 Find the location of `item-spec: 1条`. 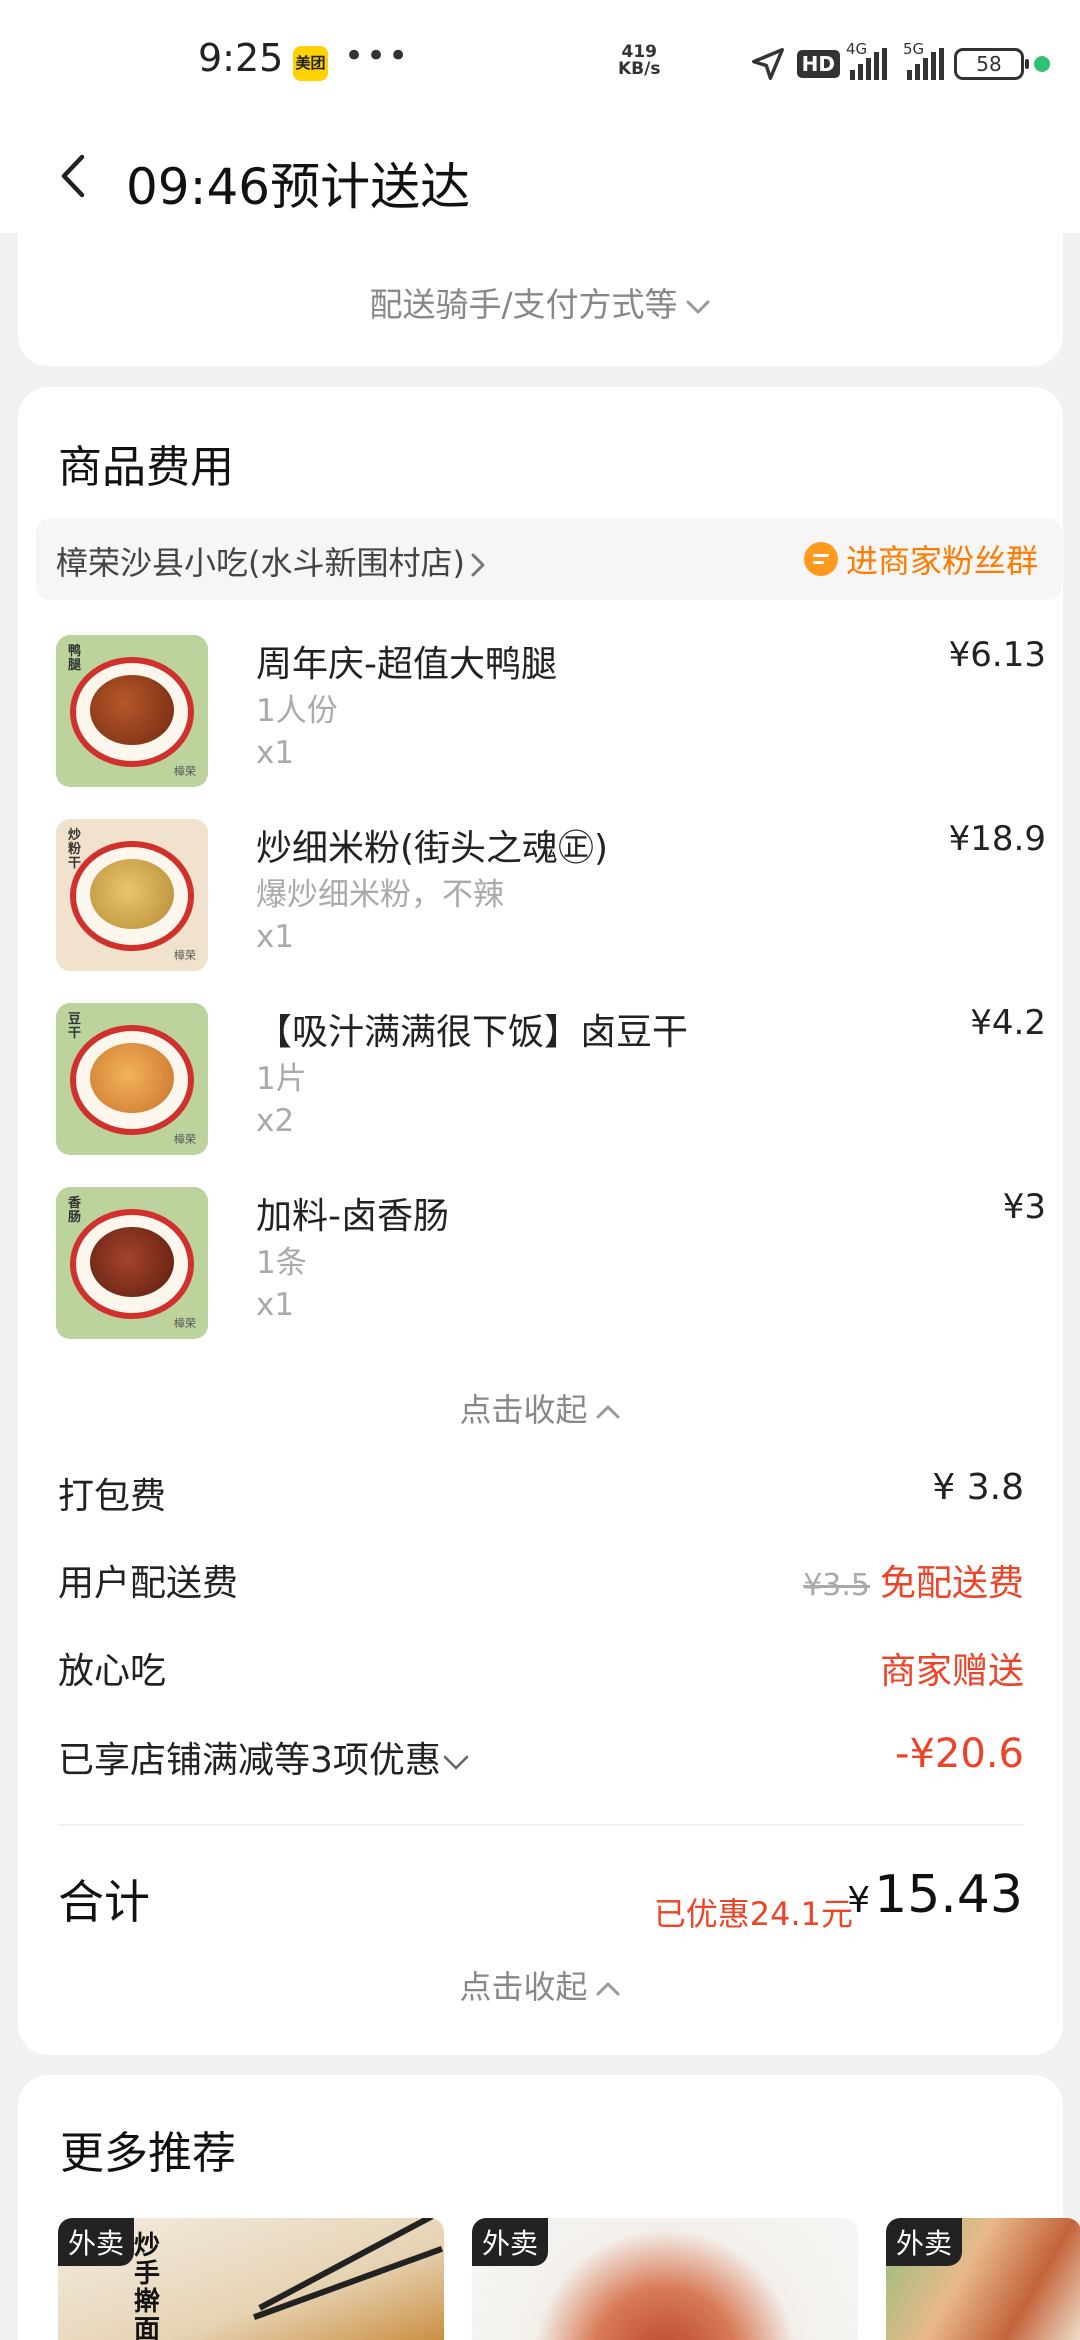

item-spec: 1条 is located at coordinates (281, 1263).